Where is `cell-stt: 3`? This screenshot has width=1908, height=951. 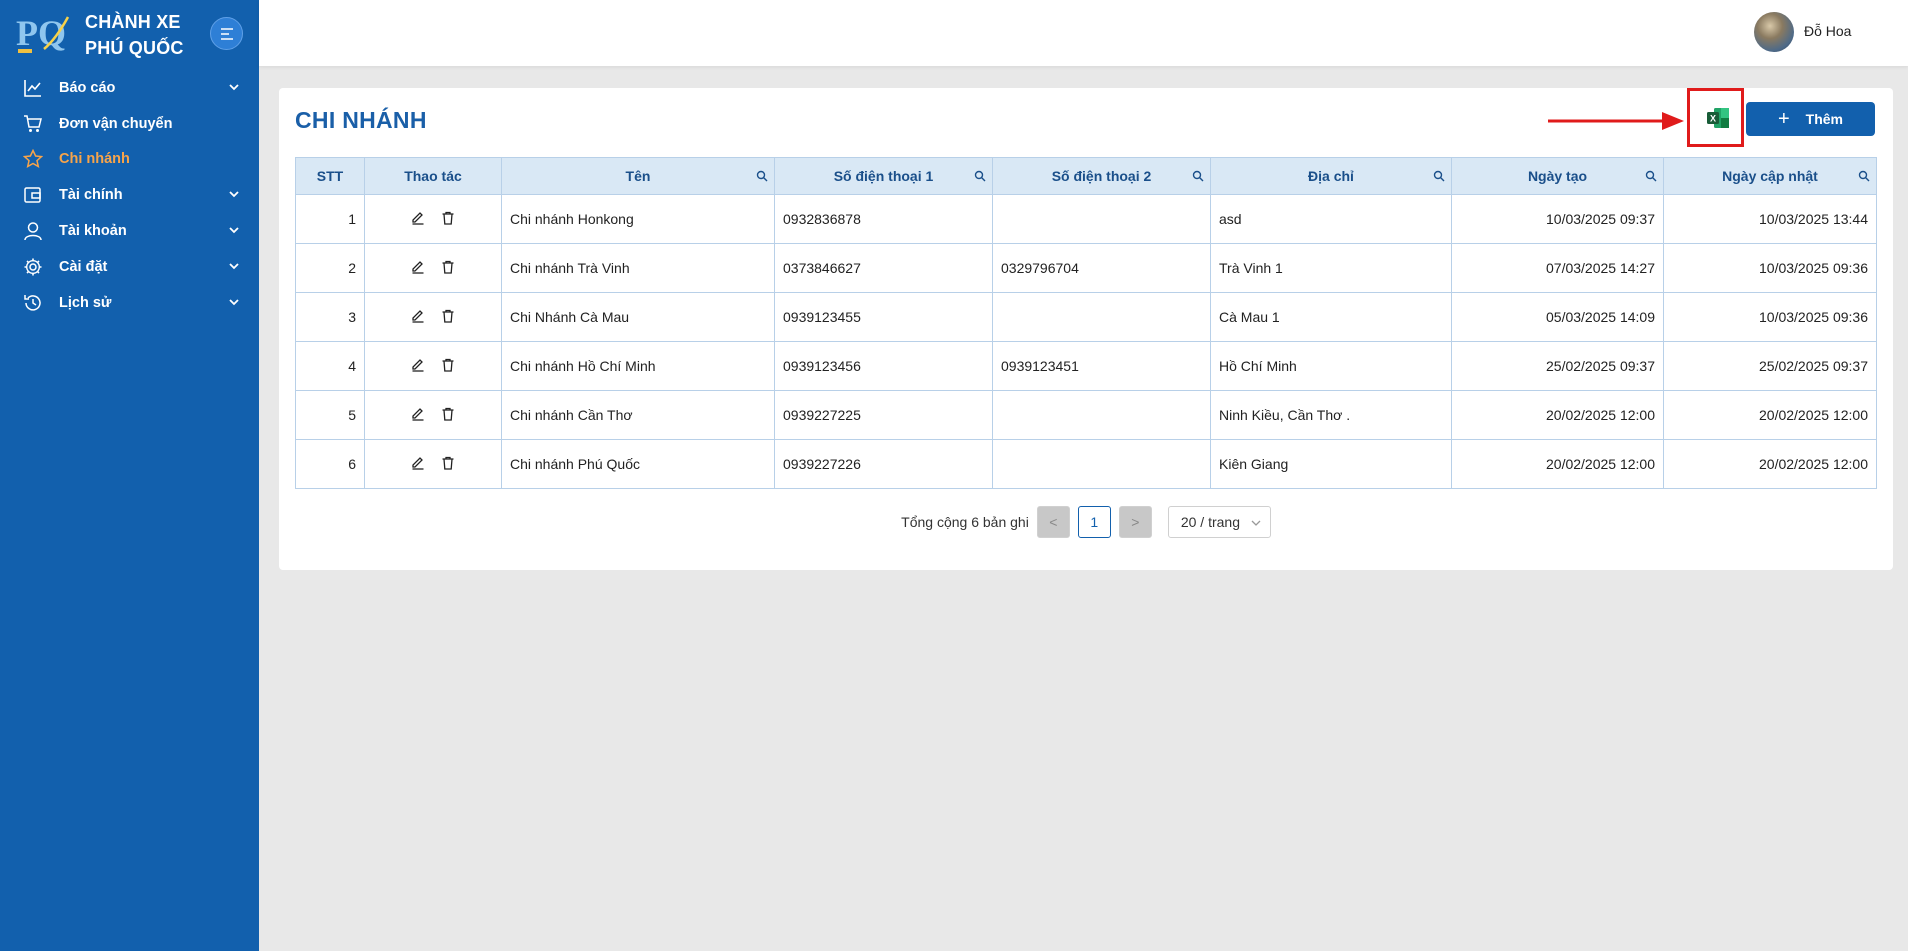 cell-stt: 3 is located at coordinates (330, 317).